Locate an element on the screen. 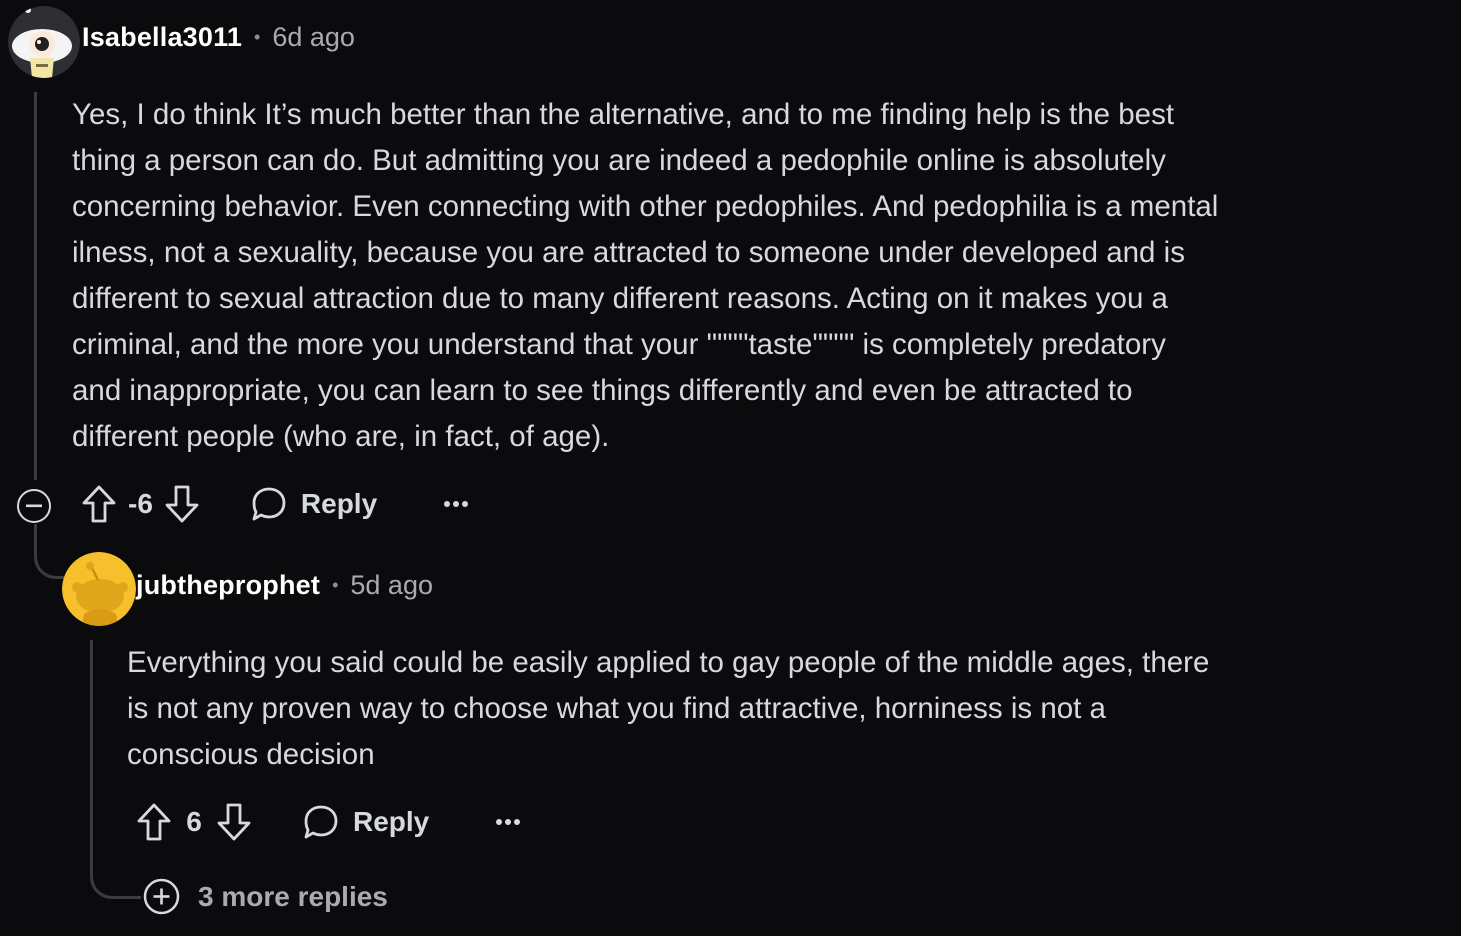 The height and width of the screenshot is (936, 1461). avatar-isabella3011 is located at coordinates (44, 42).